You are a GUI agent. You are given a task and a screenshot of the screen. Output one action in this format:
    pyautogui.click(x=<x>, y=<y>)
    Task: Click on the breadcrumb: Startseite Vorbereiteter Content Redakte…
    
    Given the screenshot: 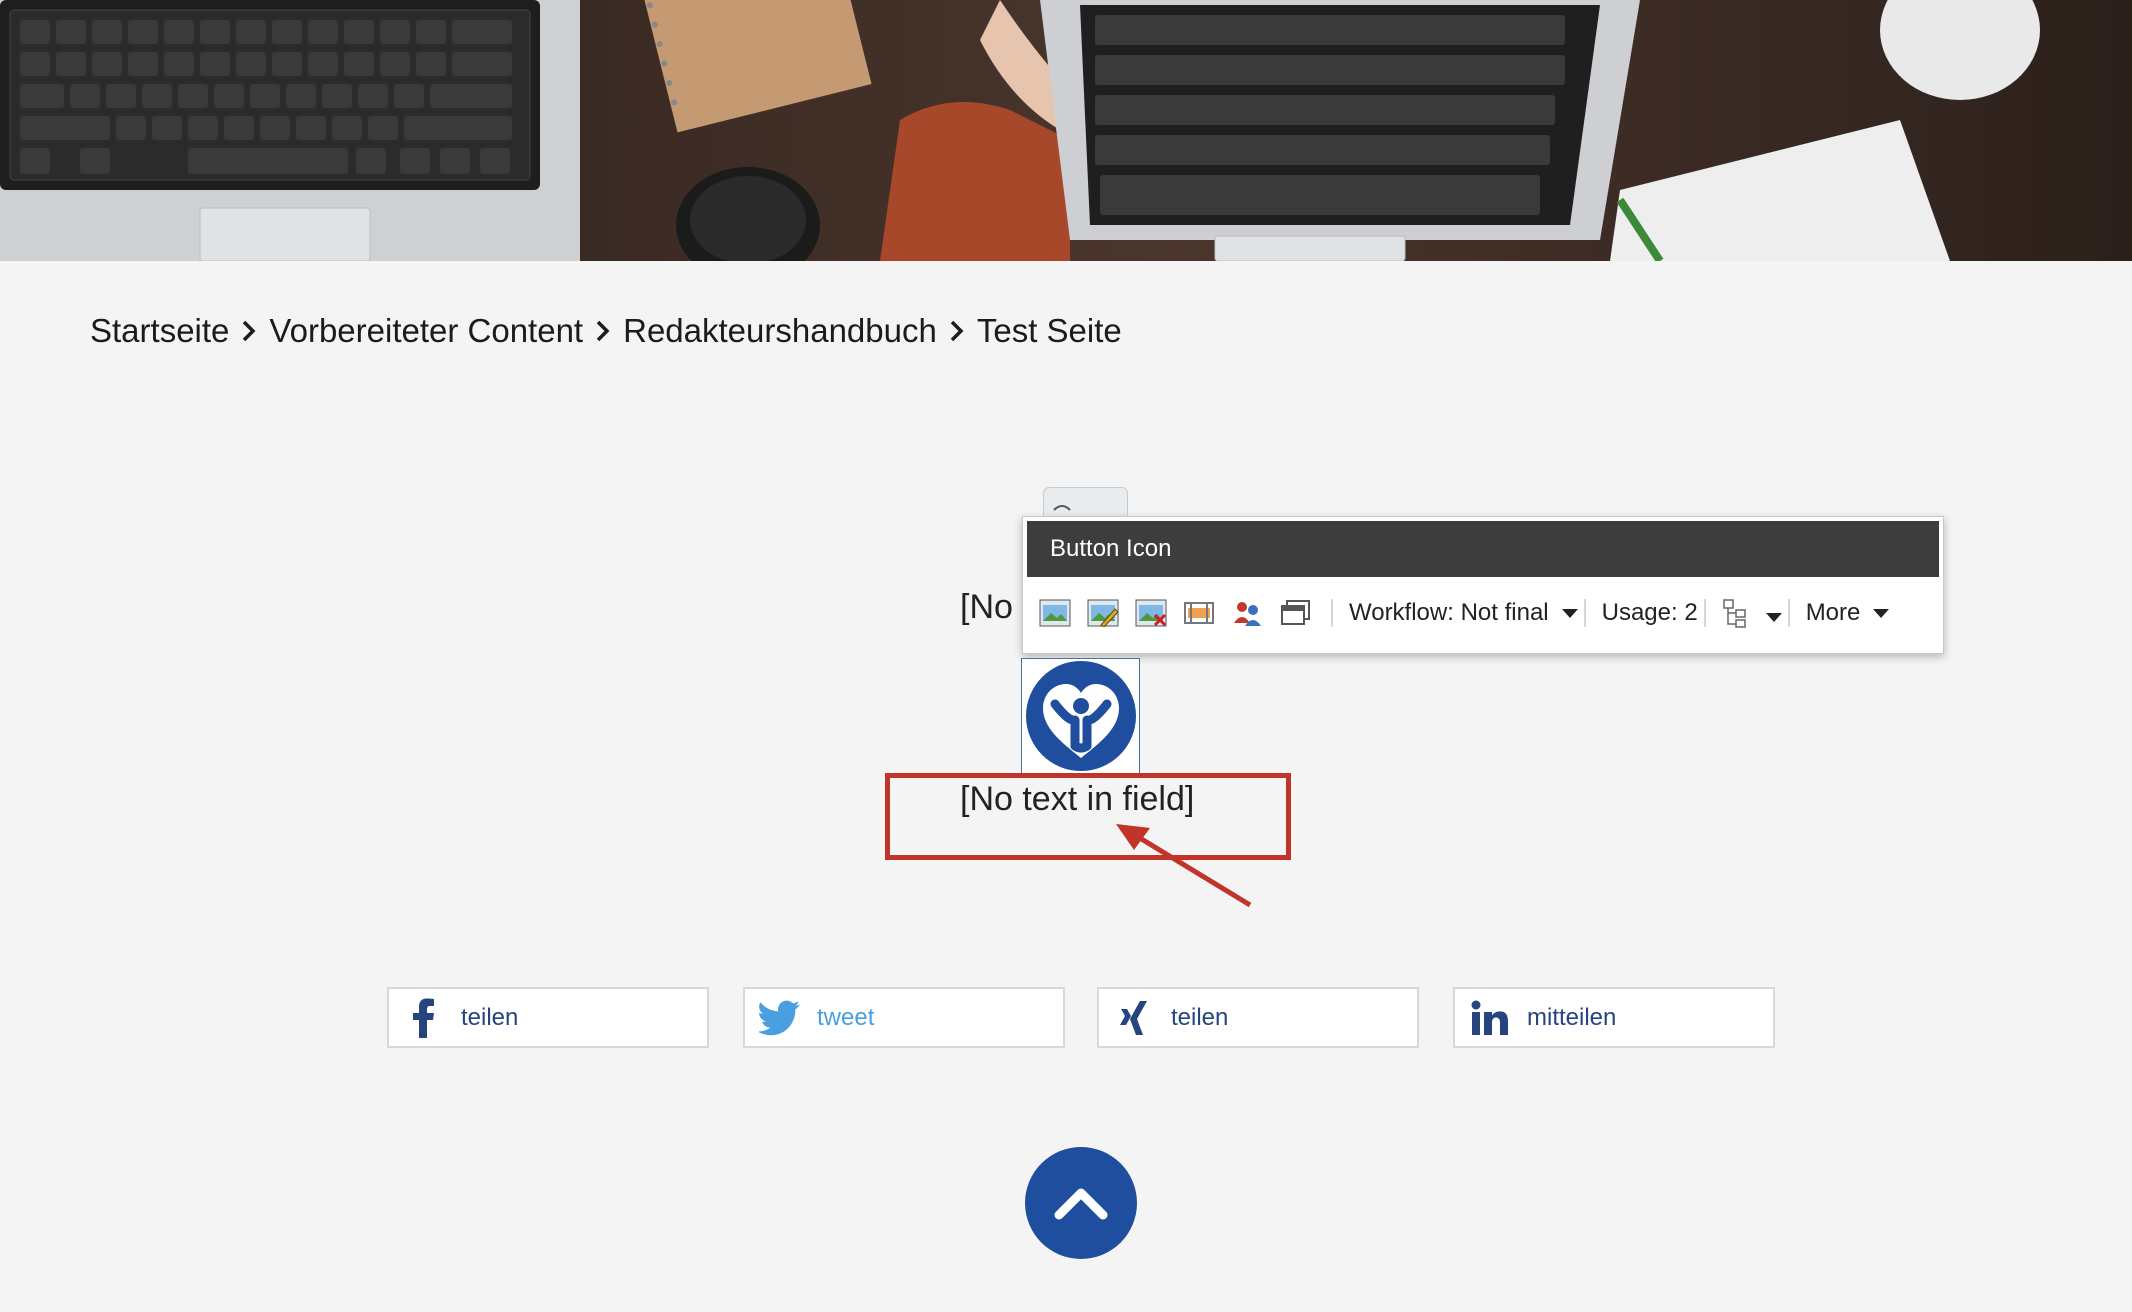 What is the action you would take?
    pyautogui.click(x=606, y=331)
    